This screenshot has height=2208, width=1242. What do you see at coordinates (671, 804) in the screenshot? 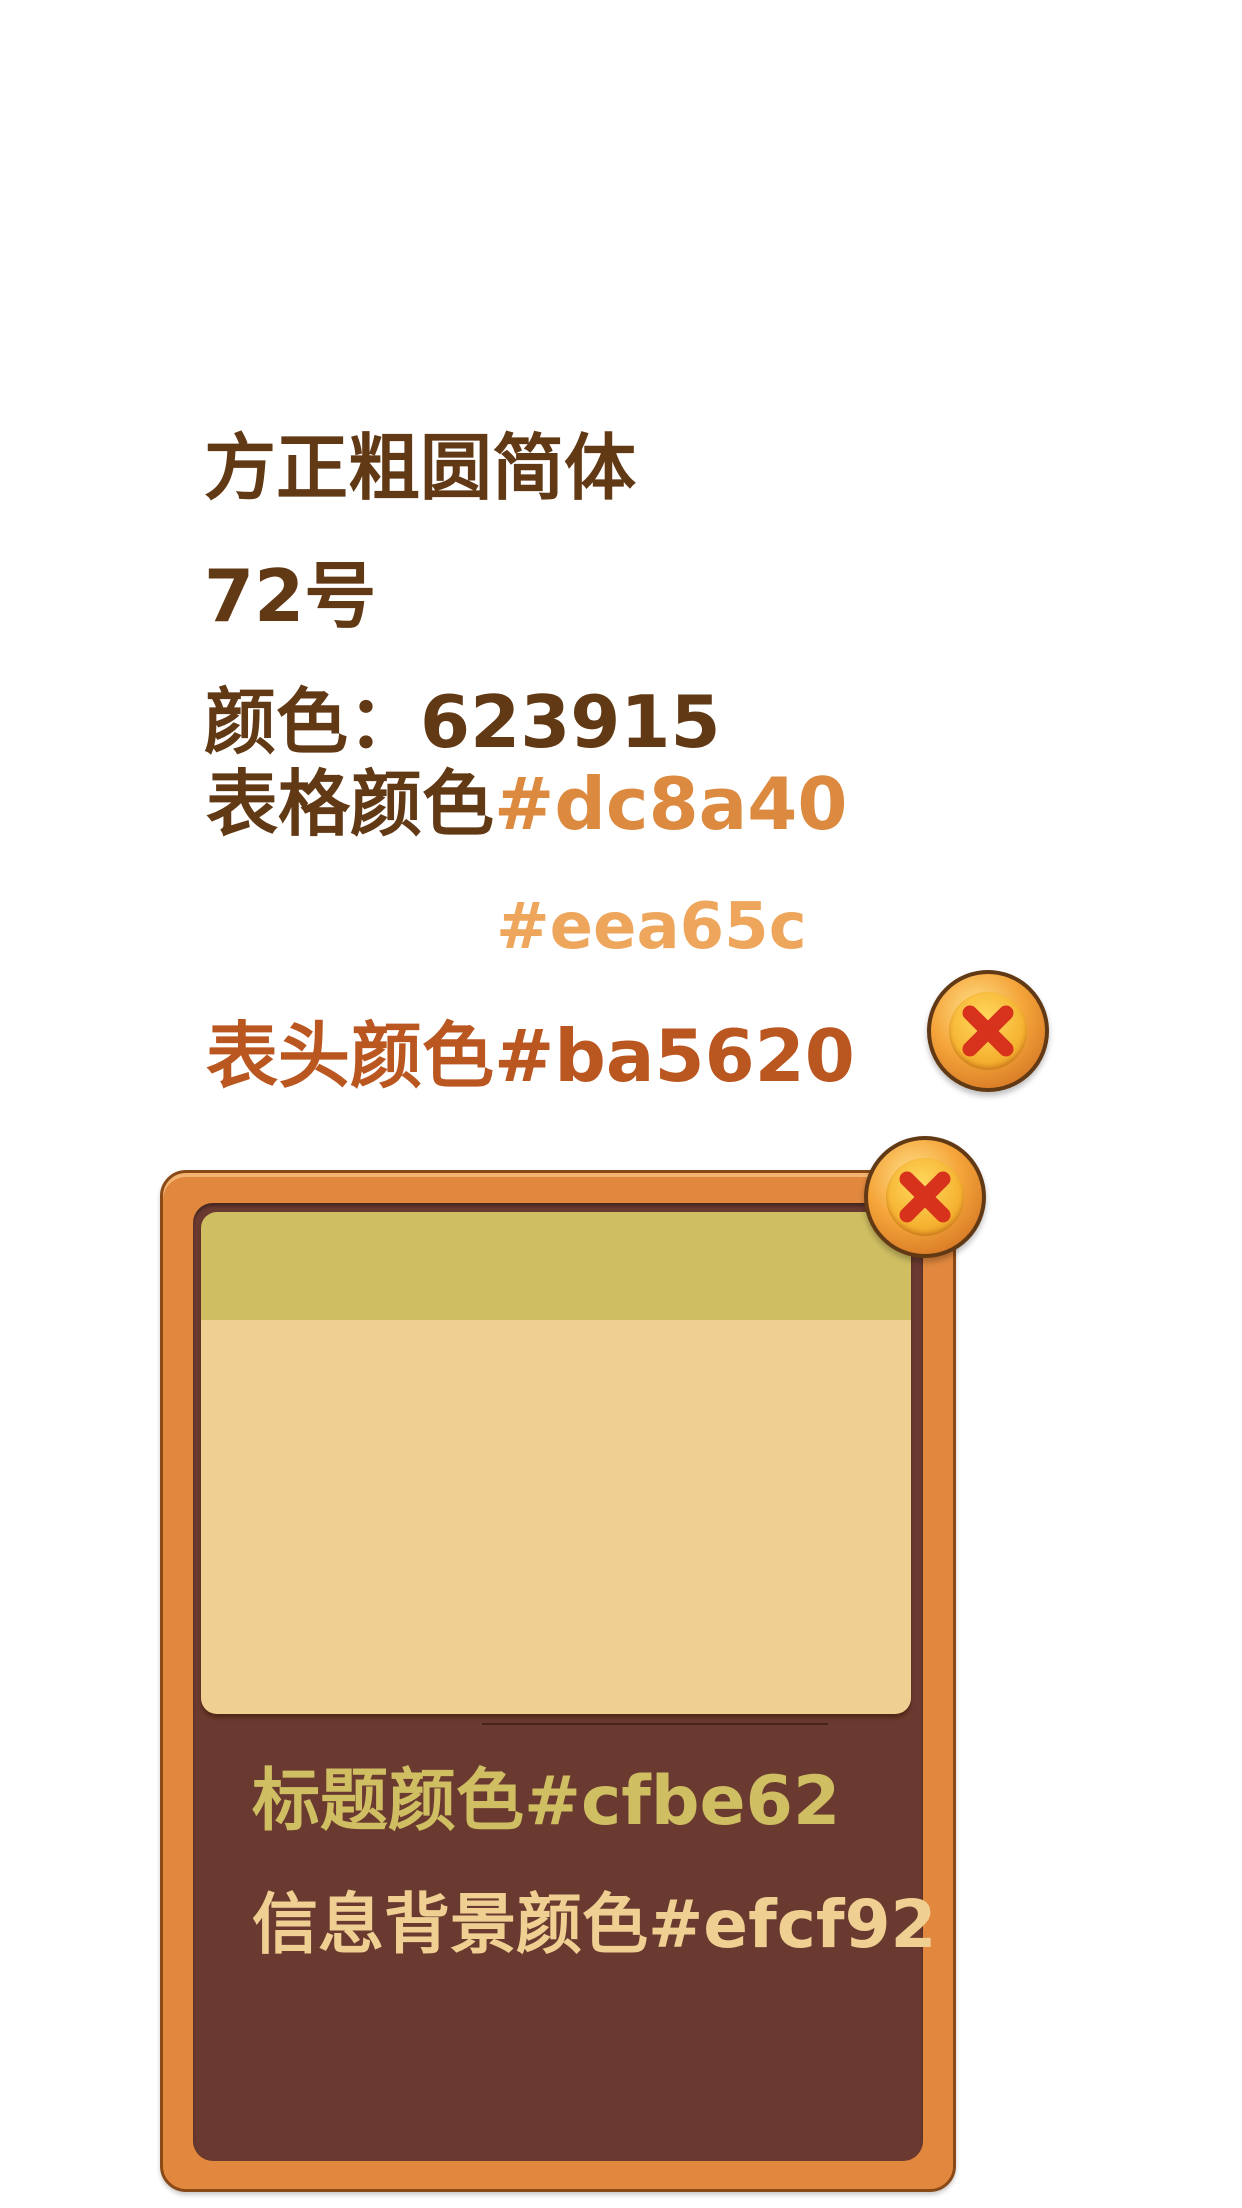
I see `table-color-1-value: #dc8a40` at bounding box center [671, 804].